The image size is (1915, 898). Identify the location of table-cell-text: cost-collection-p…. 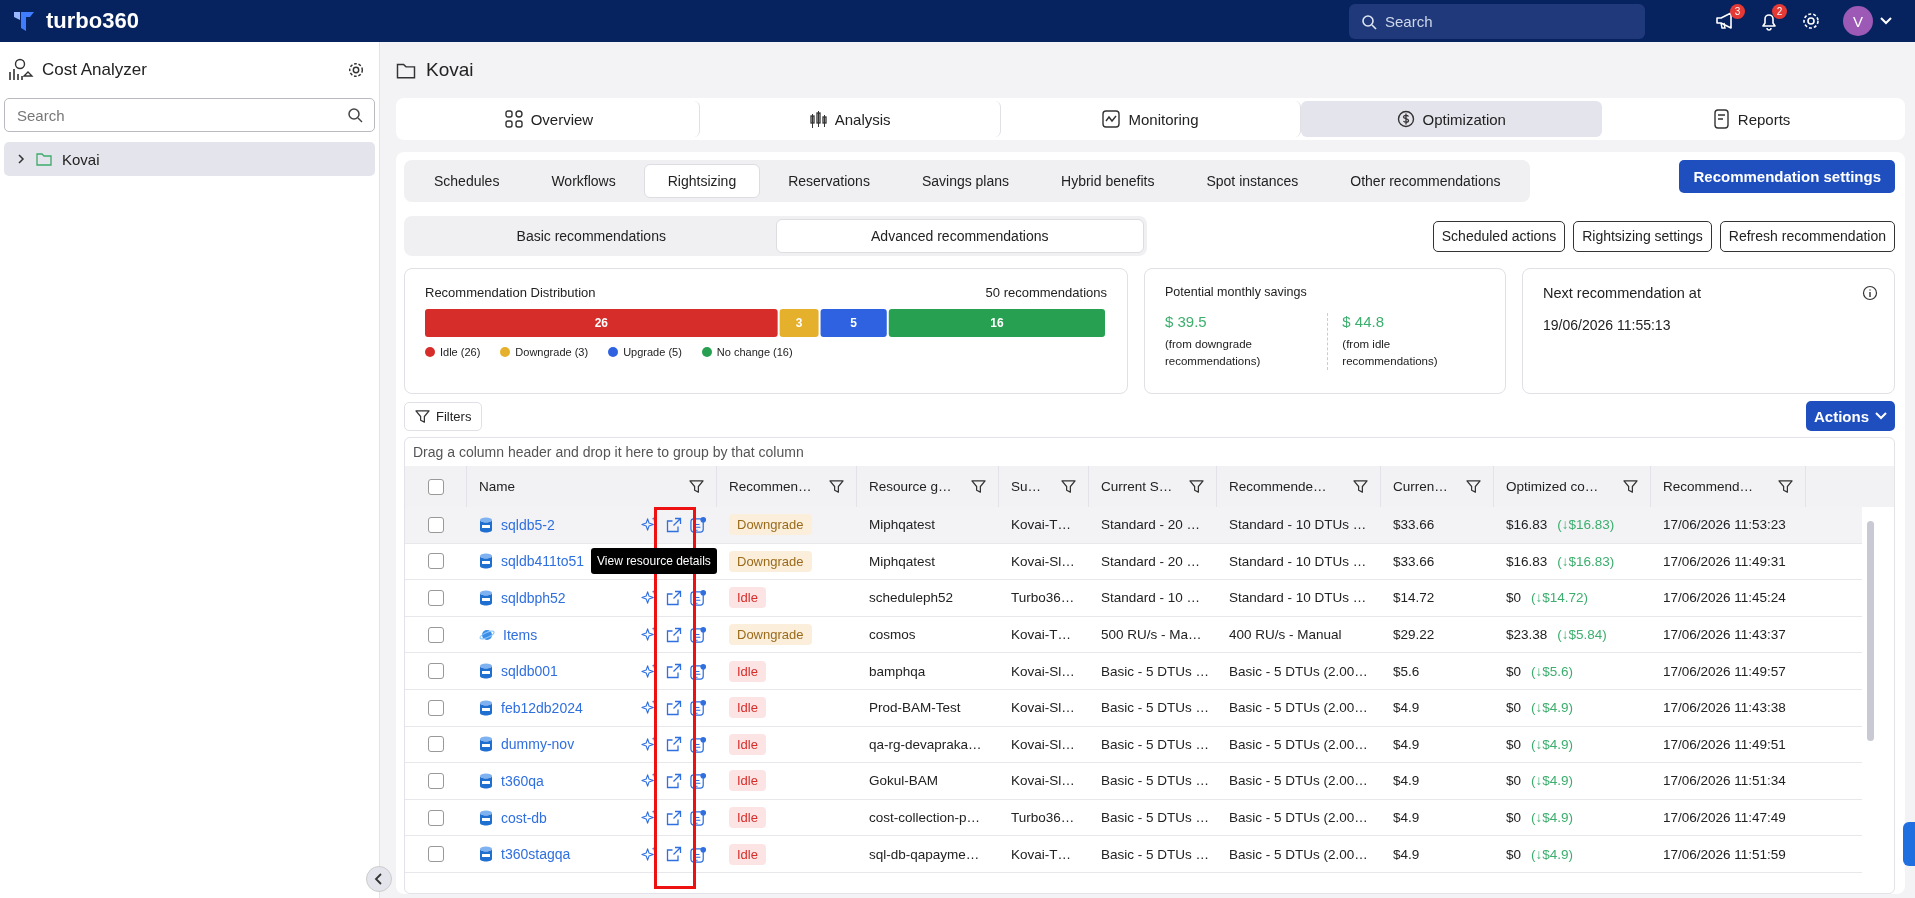
(925, 818).